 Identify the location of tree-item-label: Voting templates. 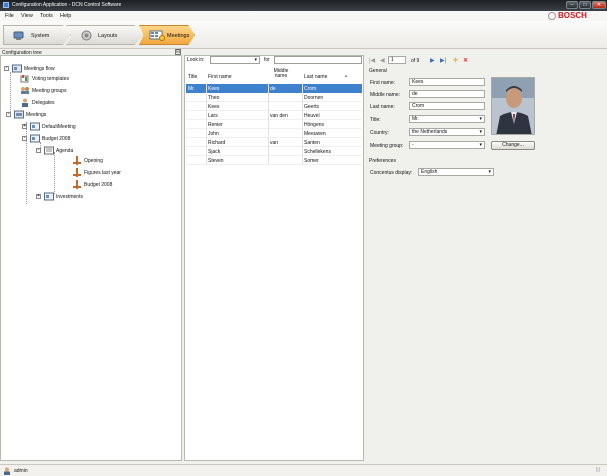
(50, 79).